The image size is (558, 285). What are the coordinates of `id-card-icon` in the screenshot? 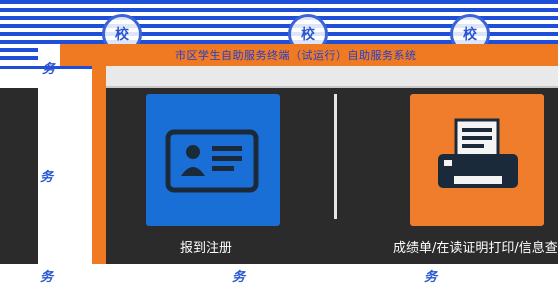 It's located at (212, 161).